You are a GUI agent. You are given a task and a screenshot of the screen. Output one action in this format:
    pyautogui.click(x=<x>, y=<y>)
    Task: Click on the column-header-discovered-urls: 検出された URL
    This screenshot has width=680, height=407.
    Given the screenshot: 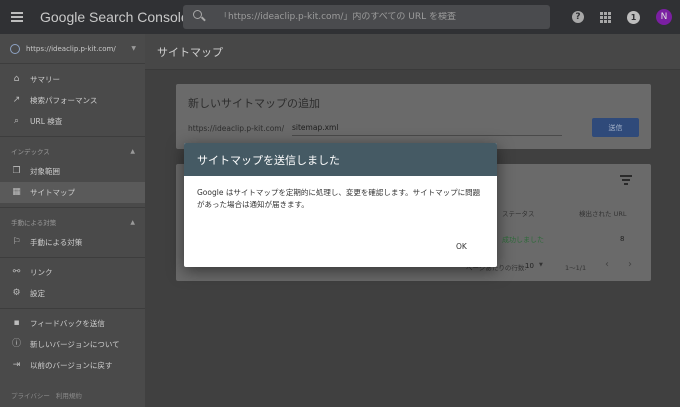 What is the action you would take?
    pyautogui.click(x=602, y=213)
    